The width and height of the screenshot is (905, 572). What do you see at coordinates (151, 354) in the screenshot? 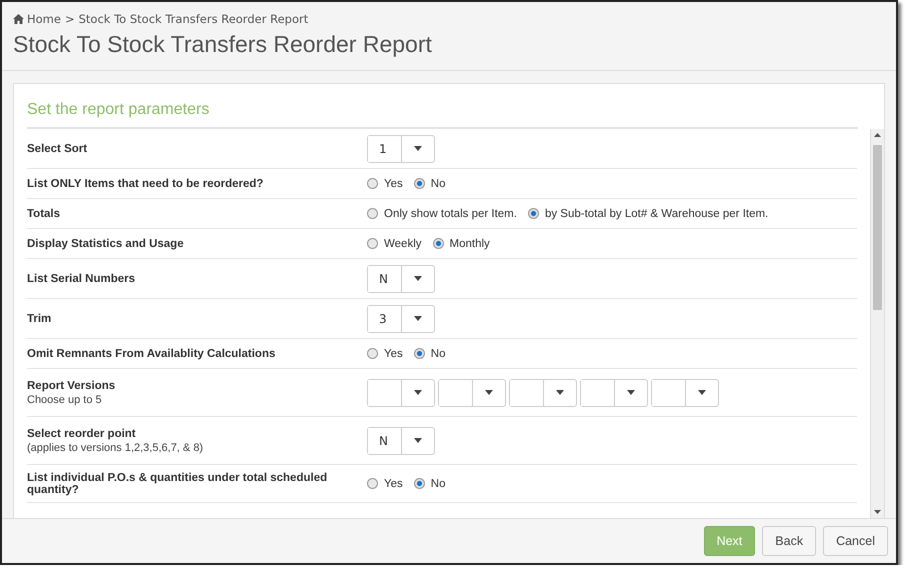
I see `field-label: Omit Remnants From Availablity Calculations` at bounding box center [151, 354].